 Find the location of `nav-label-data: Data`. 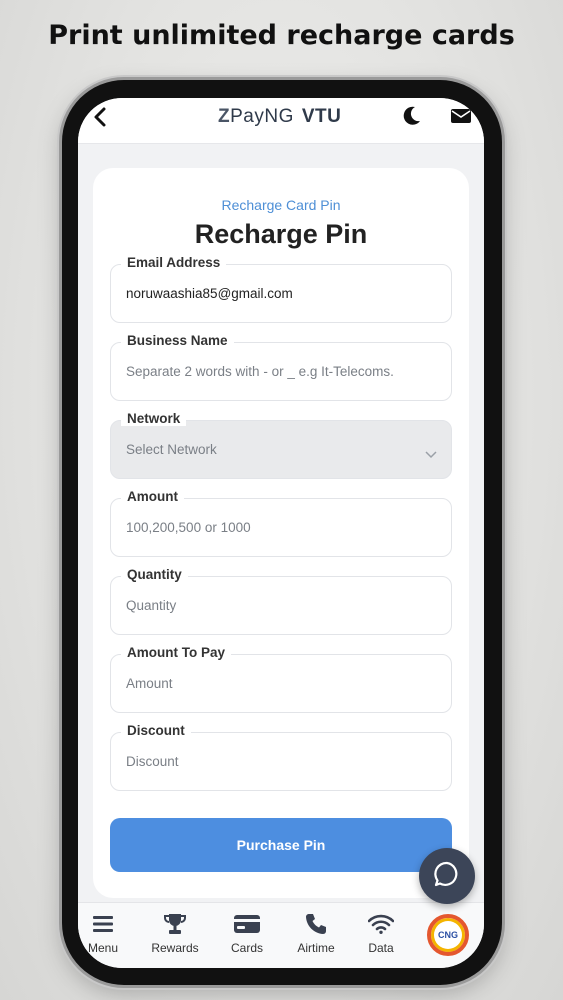

nav-label-data: Data is located at coordinates (381, 948).